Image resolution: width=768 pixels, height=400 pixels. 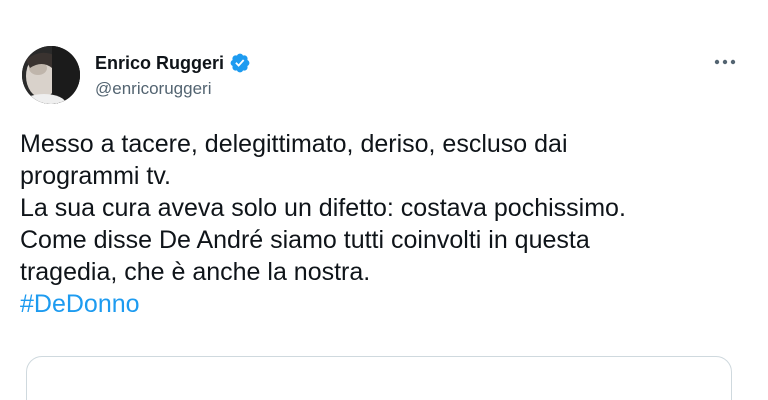 What do you see at coordinates (725, 62) in the screenshot?
I see `more-options-icon` at bounding box center [725, 62].